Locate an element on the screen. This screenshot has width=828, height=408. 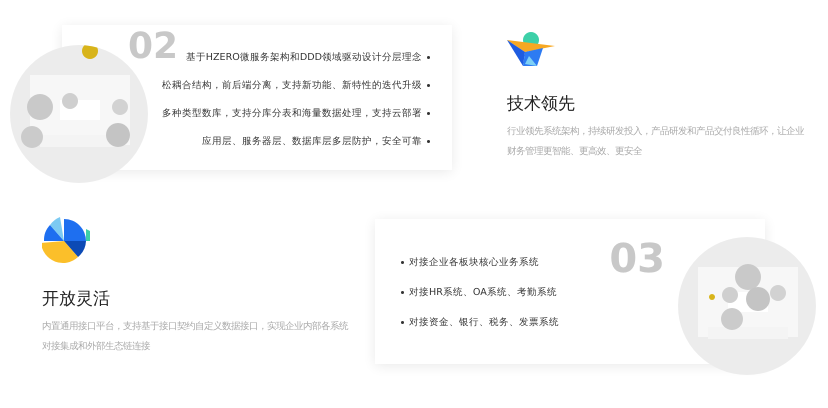
bullet-point: 对接企业各板块核心业务系统 is located at coordinates (474, 263).